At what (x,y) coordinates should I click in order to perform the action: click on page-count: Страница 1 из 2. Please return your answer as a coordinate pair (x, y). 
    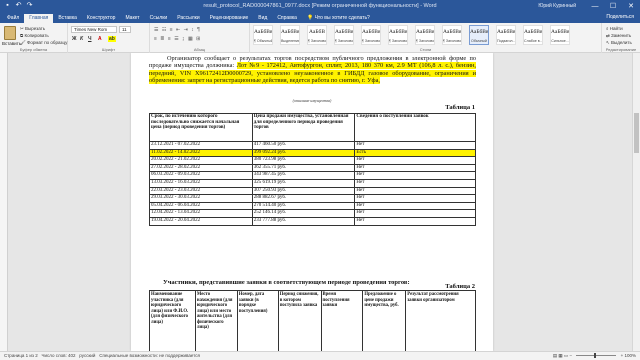
    Looking at the image, I should click on (21, 355).